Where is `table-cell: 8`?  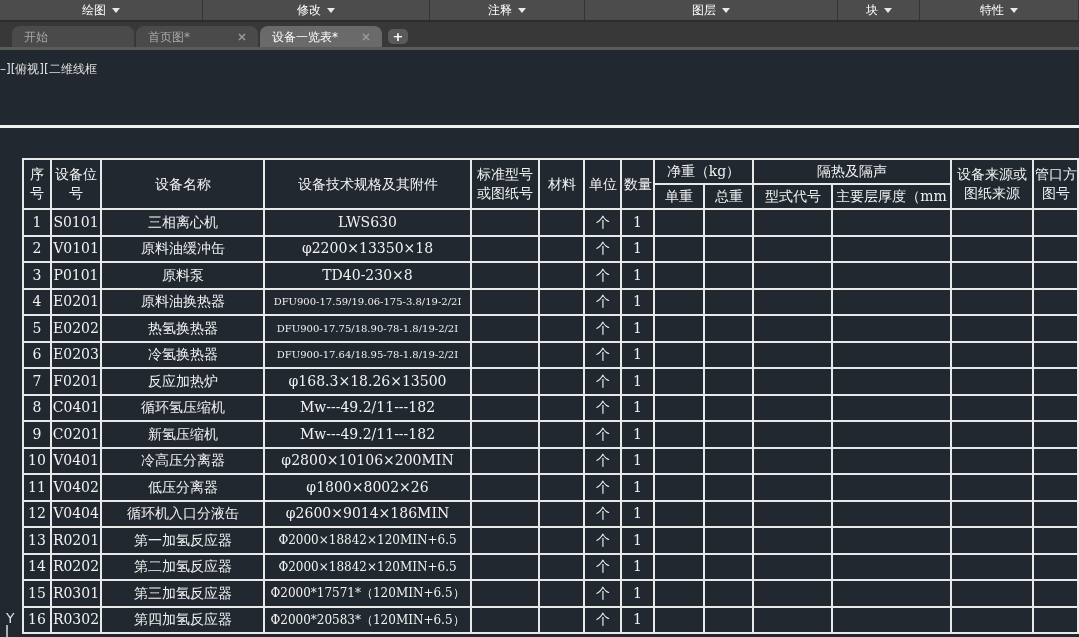
table-cell: 8 is located at coordinates (37, 407).